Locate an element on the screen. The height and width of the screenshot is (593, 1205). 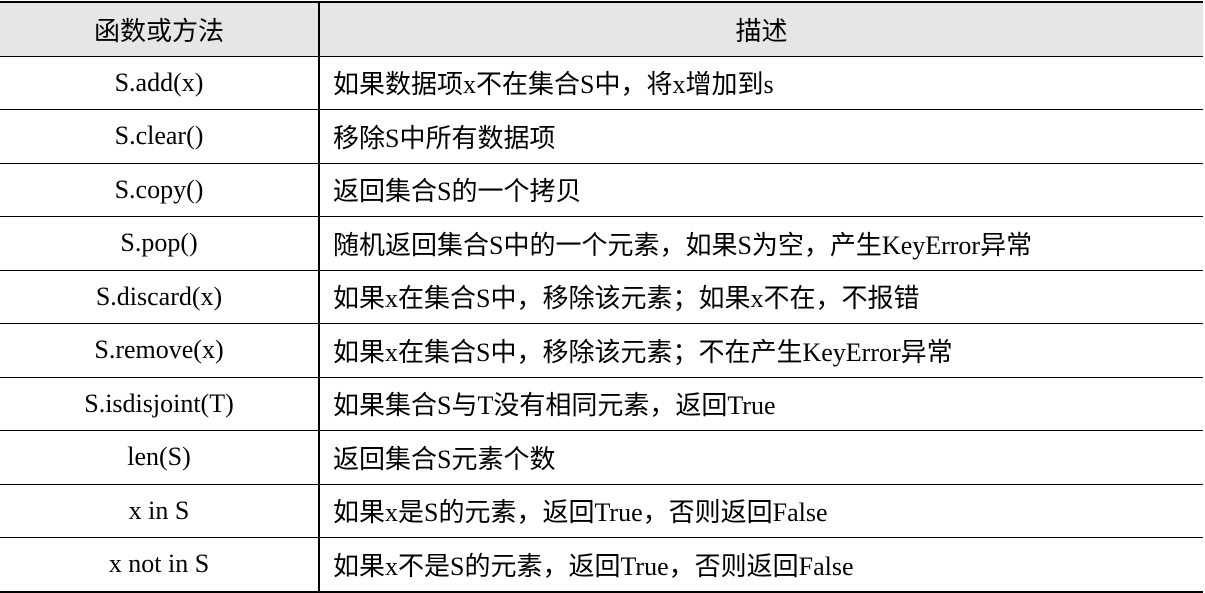
function-cell: x not in S is located at coordinates (160, 565).